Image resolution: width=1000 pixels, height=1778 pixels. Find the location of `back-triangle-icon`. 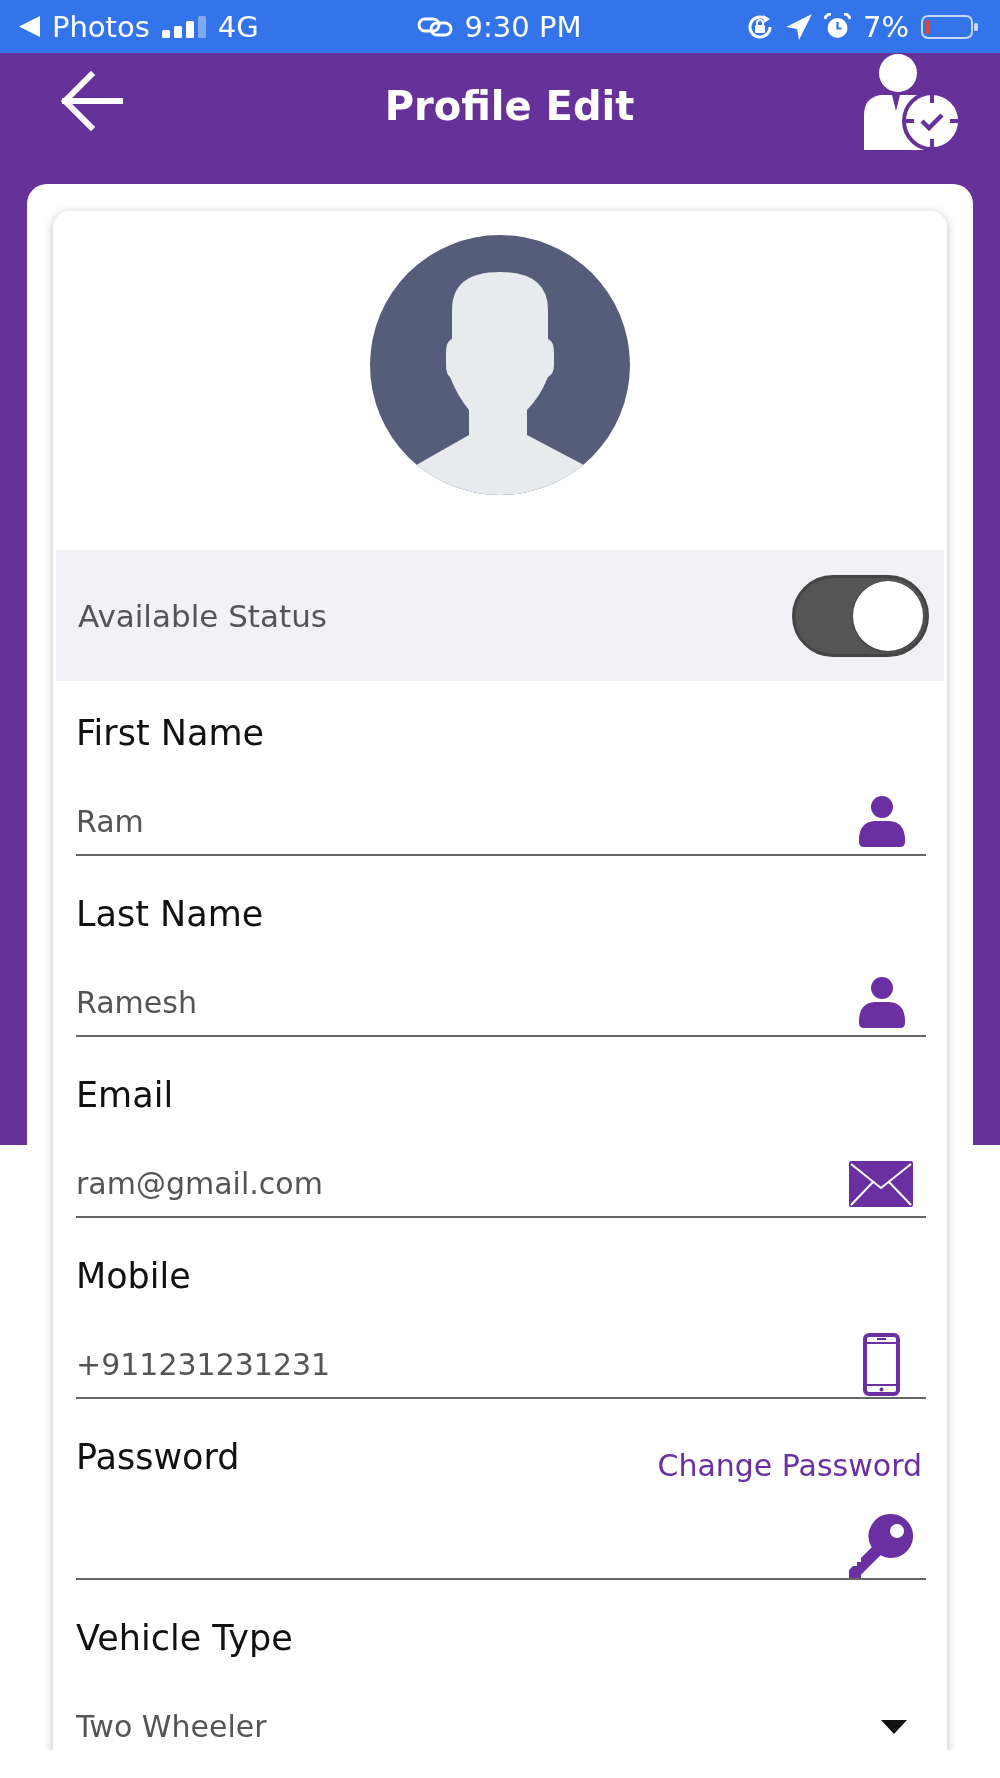

back-triangle-icon is located at coordinates (29, 26).